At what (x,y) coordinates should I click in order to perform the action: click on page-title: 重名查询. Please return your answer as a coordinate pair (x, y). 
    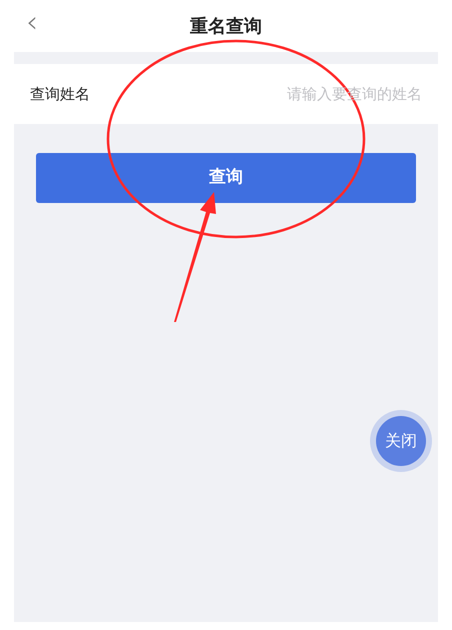
    Looking at the image, I should click on (226, 26).